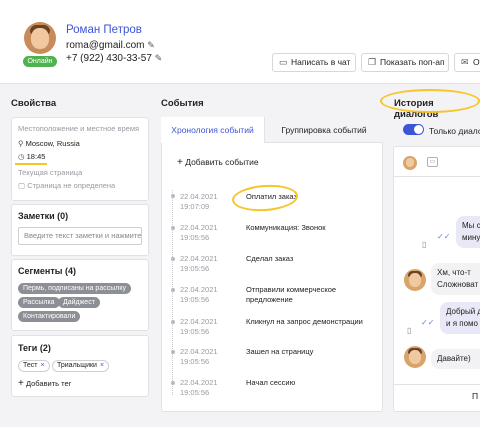 This screenshot has width=480, height=427. Describe the element at coordinates (405, 62) in the screenshot. I see `show-popup-button: ❐ Показать поп-ап` at that location.